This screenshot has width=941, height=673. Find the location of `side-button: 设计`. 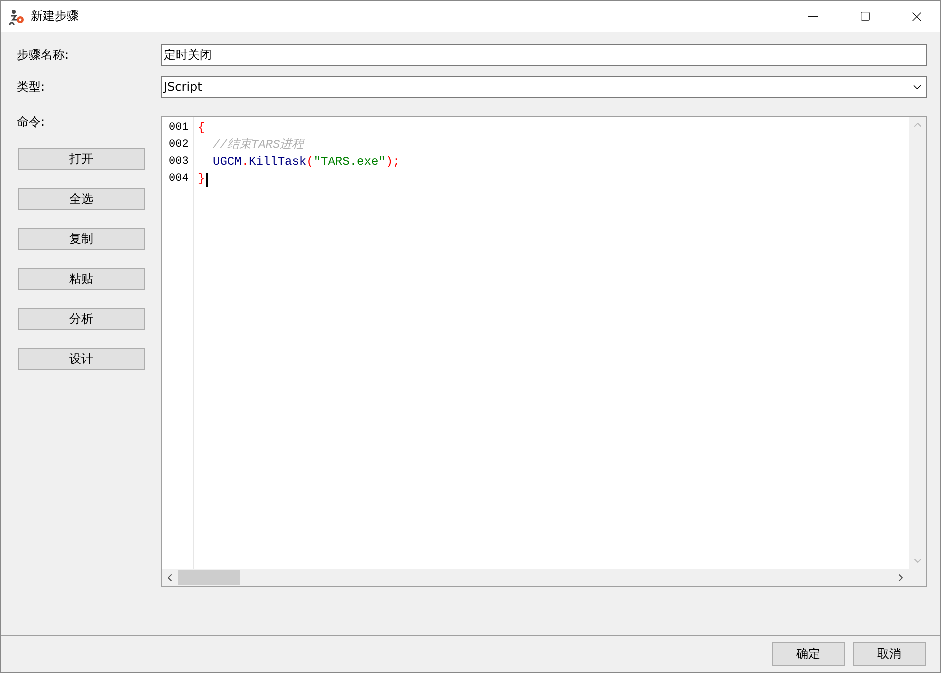

side-button: 设计 is located at coordinates (81, 359).